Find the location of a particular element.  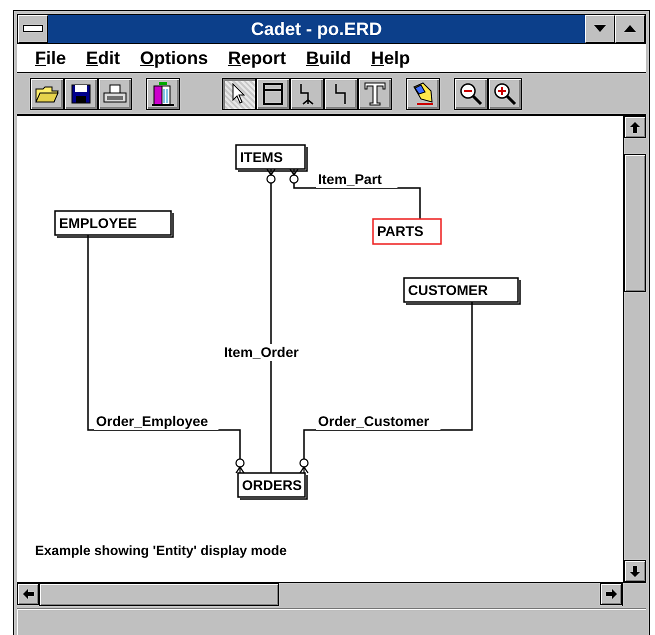

step-line-icon is located at coordinates (341, 93).